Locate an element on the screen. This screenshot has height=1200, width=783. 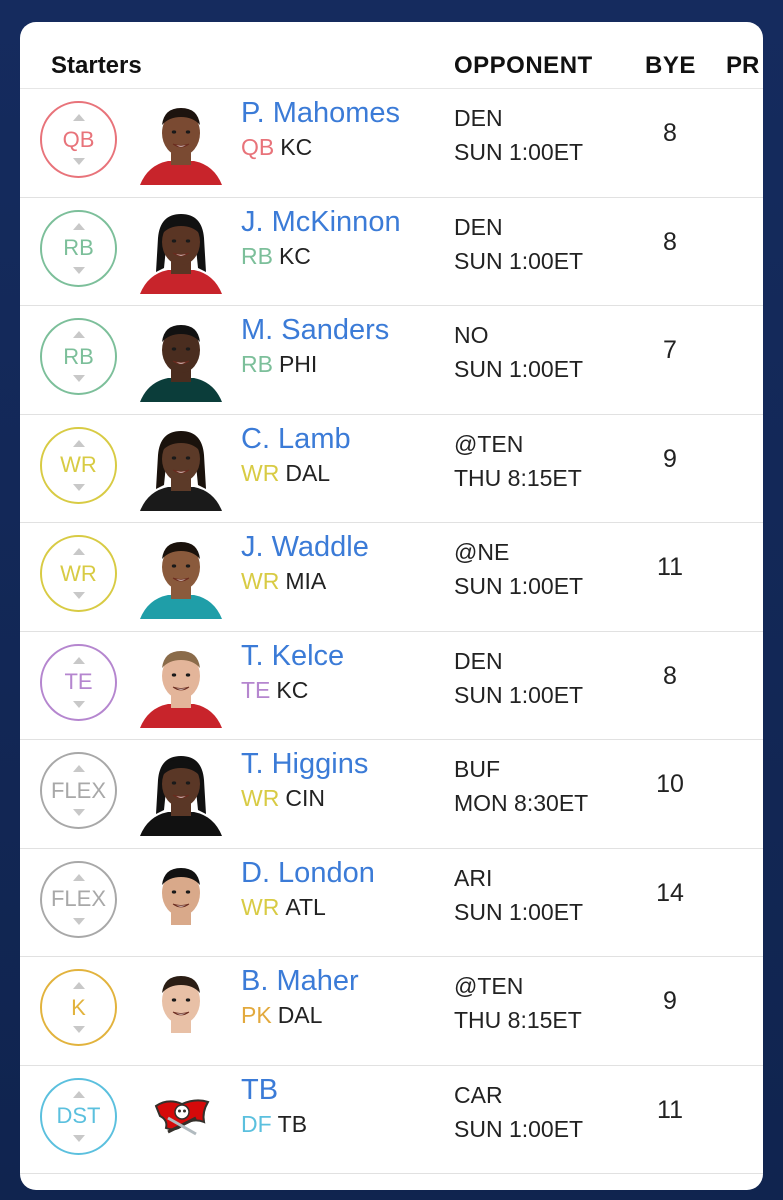
table-row: WR J. Waddle WR MIA @NE SUN 1:00ET 11 is located at coordinates (391, 577).